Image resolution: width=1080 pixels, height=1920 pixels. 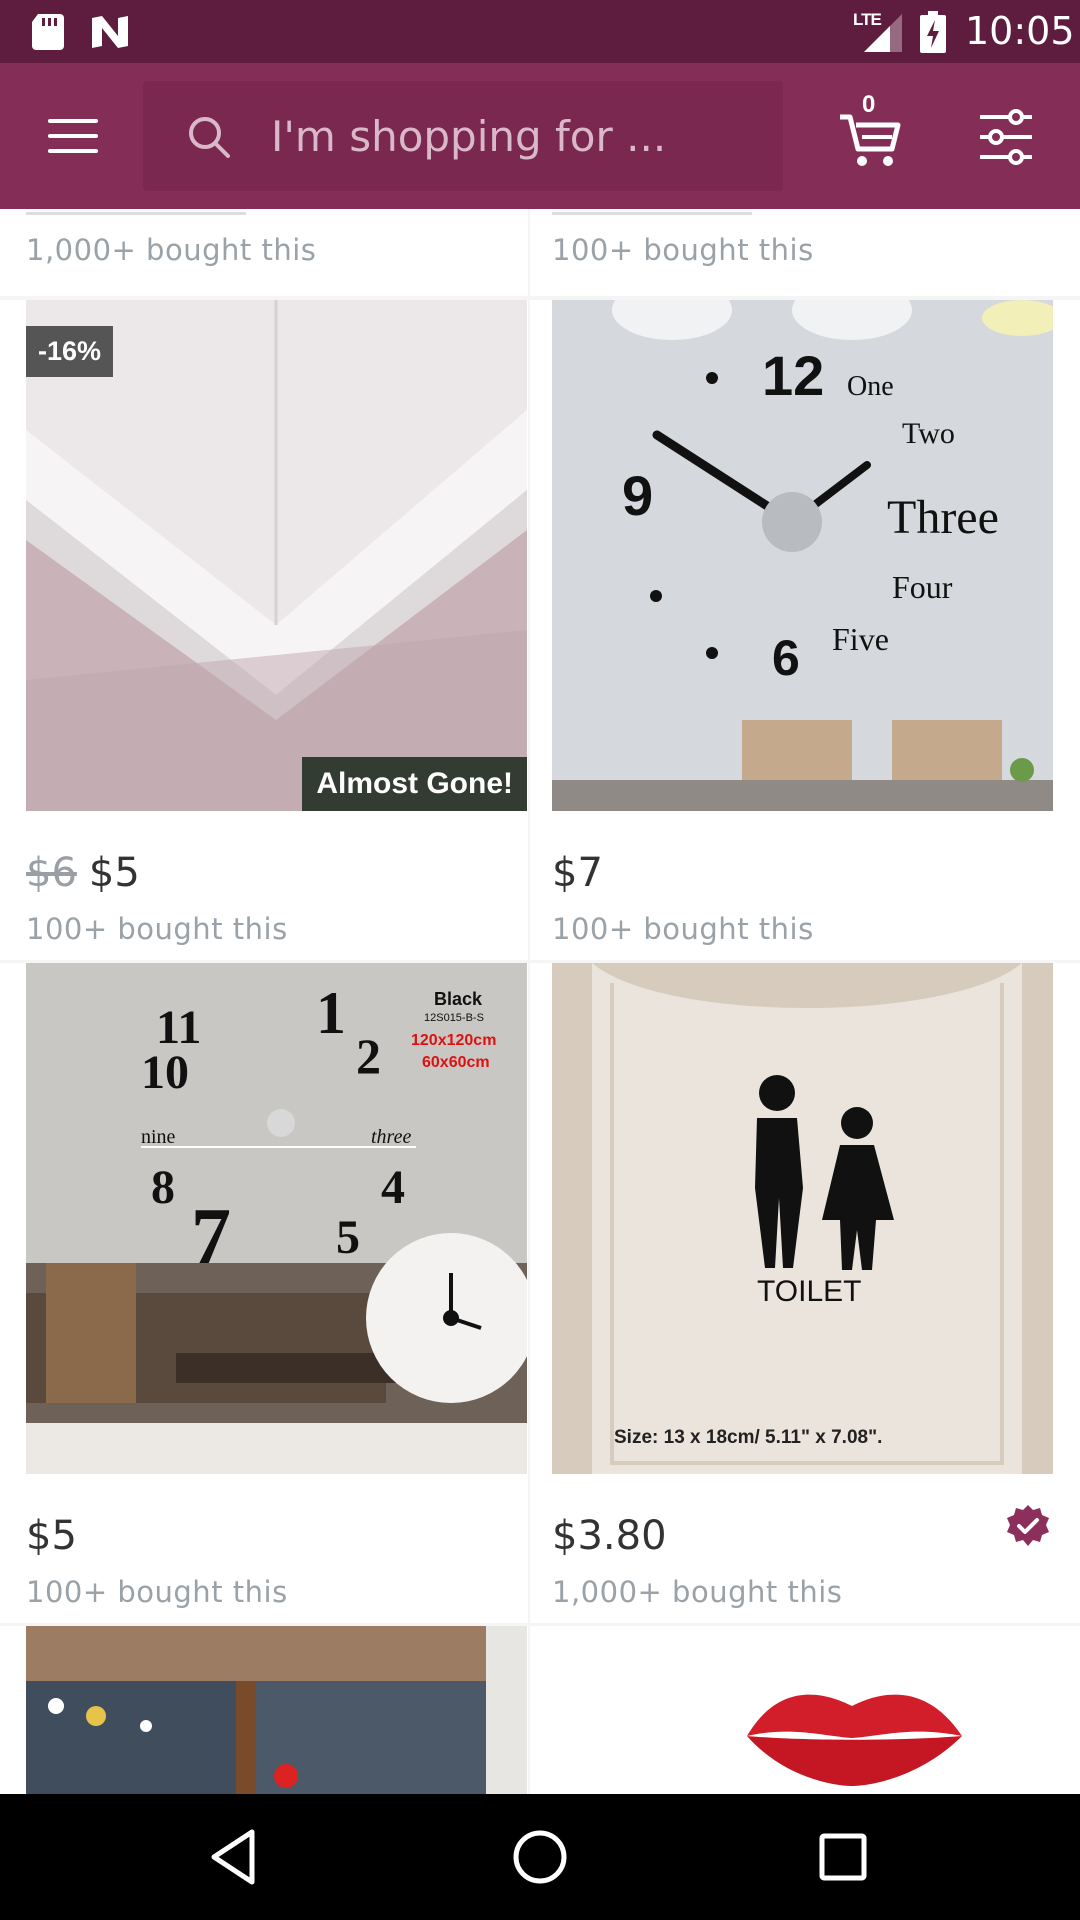 I want to click on original-price: $6, so click(x=51, y=873).